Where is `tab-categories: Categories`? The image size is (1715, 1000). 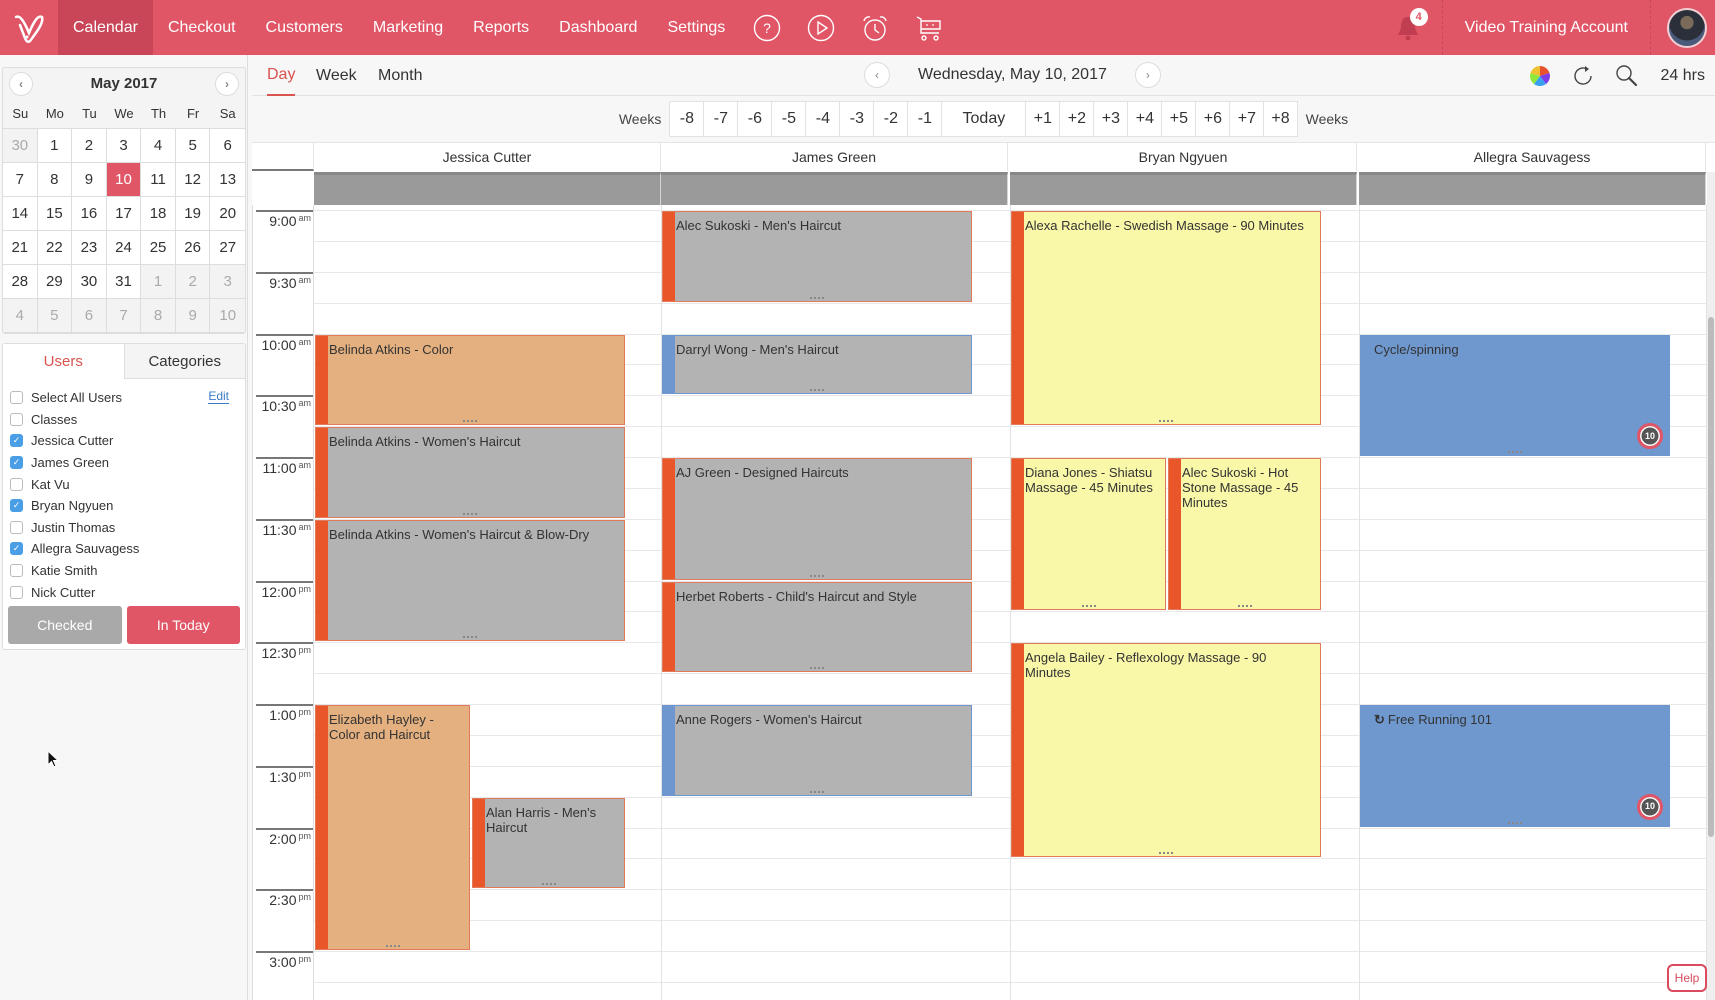 tab-categories: Categories is located at coordinates (184, 361).